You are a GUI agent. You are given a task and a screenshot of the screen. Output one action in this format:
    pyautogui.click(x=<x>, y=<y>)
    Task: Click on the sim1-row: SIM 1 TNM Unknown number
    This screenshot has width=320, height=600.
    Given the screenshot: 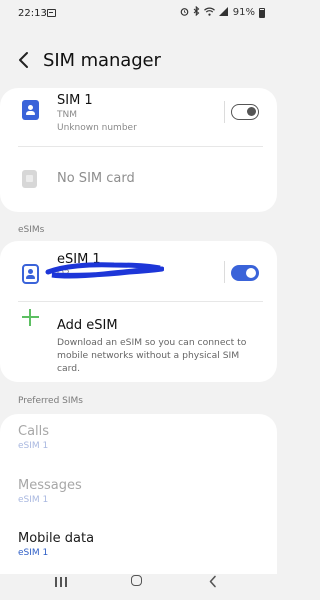 What is the action you would take?
    pyautogui.click(x=138, y=117)
    